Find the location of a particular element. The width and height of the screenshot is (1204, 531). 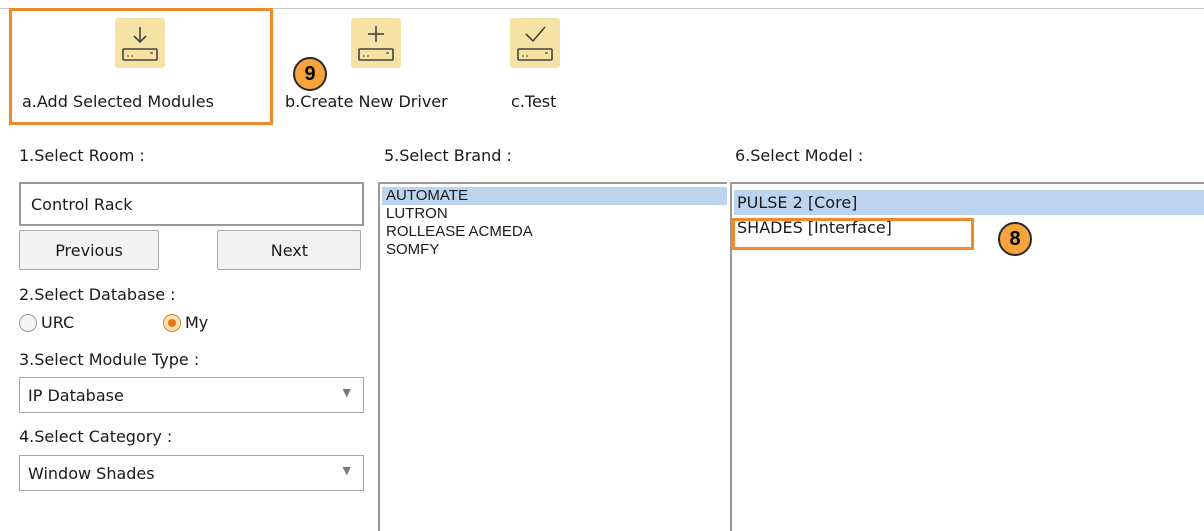

radio-on-icon is located at coordinates (172, 322).